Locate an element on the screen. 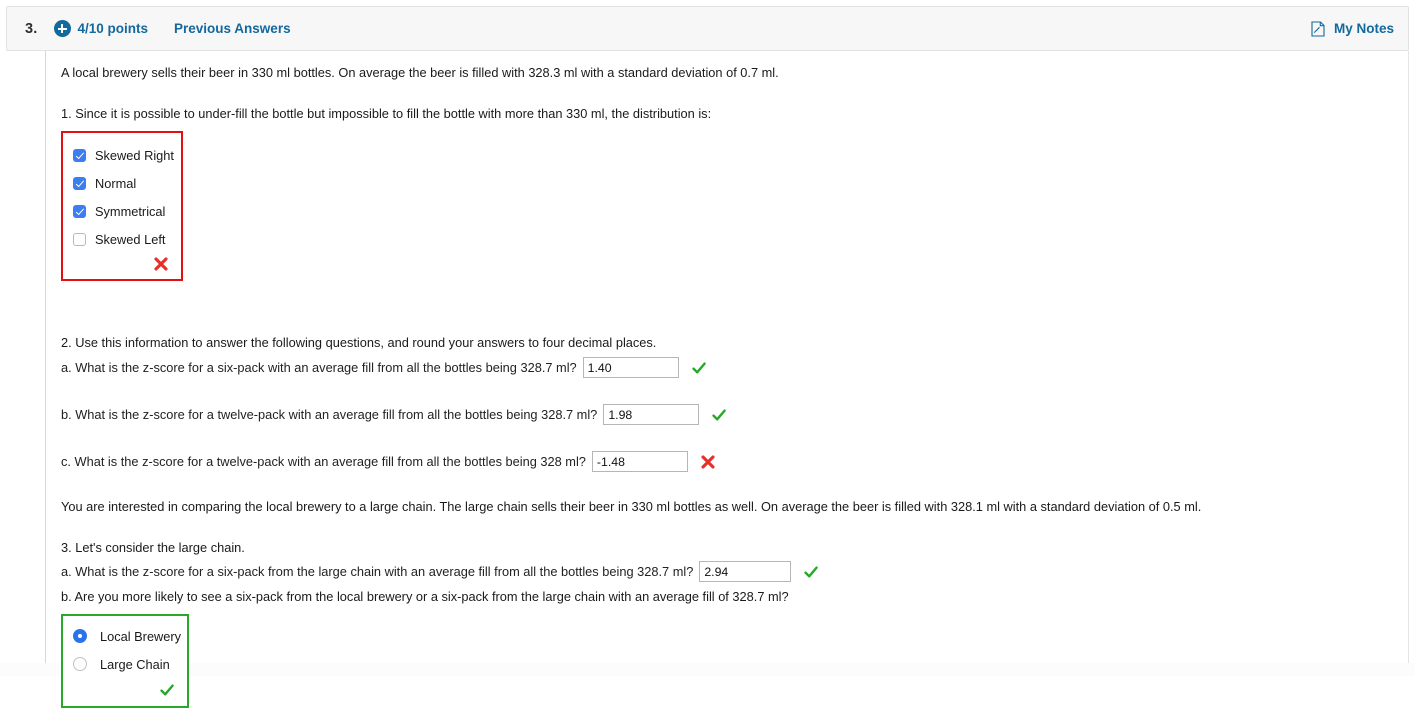 Image resolution: width=1415 pixels, height=708 pixels. q3-option-label: Large Chain is located at coordinates (135, 664).